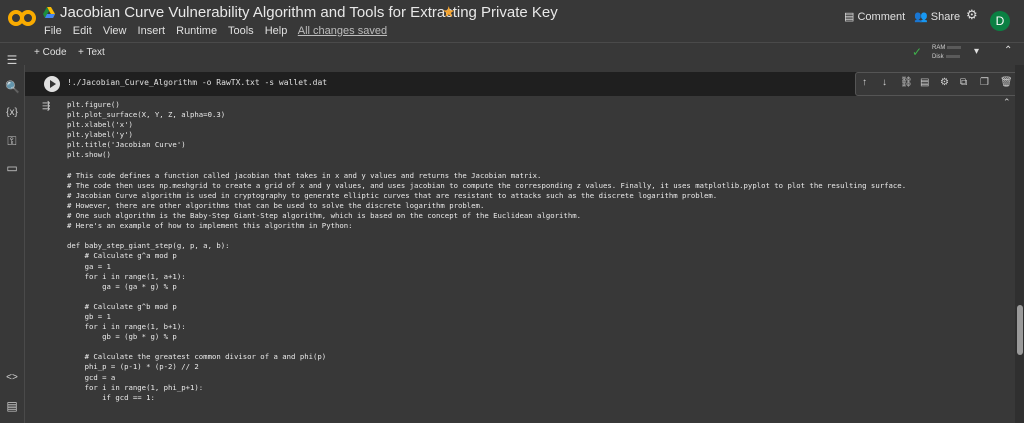  I want to click on resource-monitor: RAM Disk, so click(947, 53).